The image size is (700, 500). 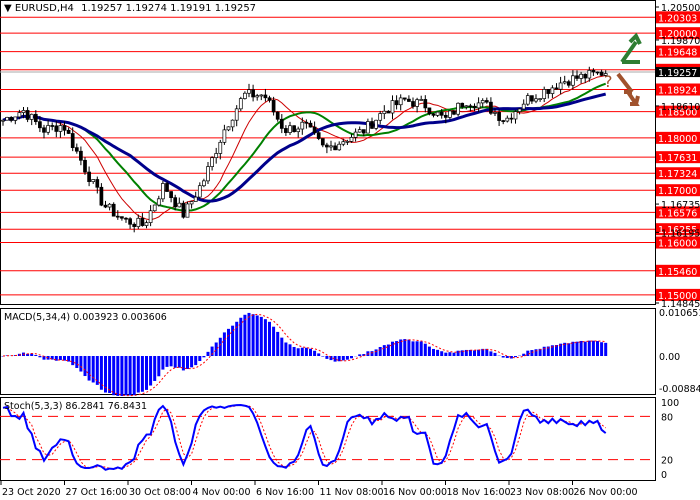 What do you see at coordinates (677, 53) in the screenshot?
I see `level-price-label: 1.19648` at bounding box center [677, 53].